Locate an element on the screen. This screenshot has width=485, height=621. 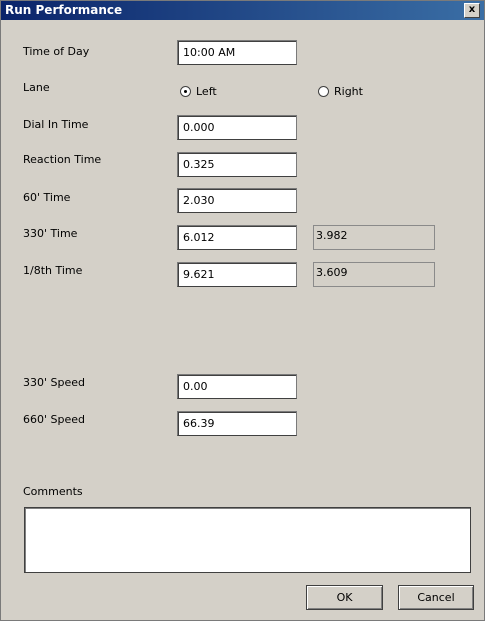
t330-time-label: 330' Time is located at coordinates (50, 233).